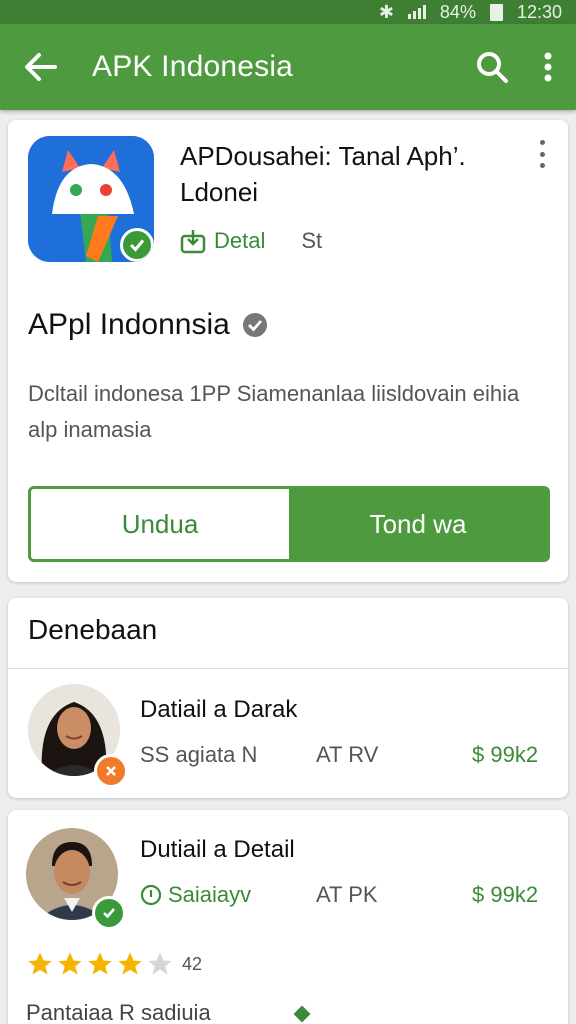 This screenshot has width=576, height=1024. Describe the element at coordinates (457, 11) in the screenshot. I see `battery-percent: 84%` at that location.